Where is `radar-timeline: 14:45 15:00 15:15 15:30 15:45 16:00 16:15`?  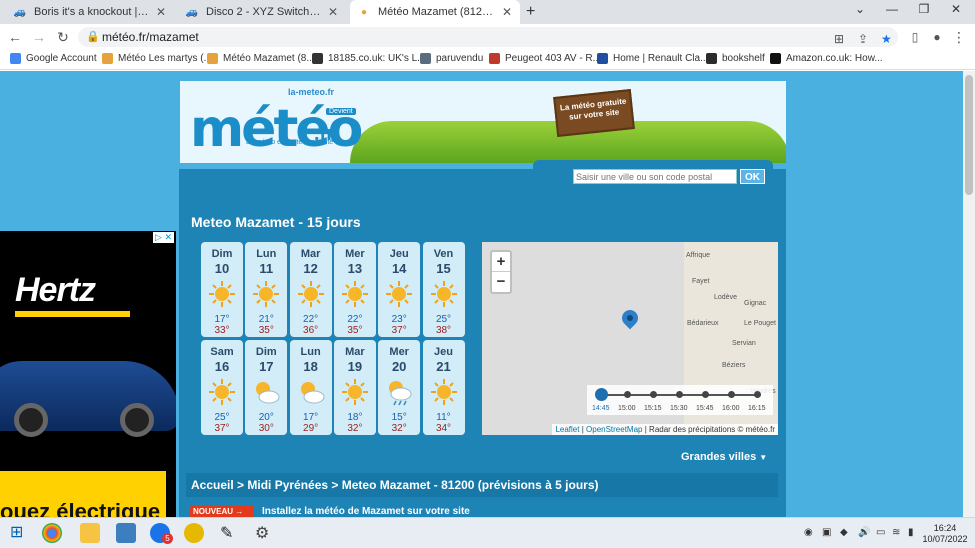
radar-timeline: 14:45 15:00 15:15 15:30 15:45 16:00 16:15 is located at coordinates (680, 400).